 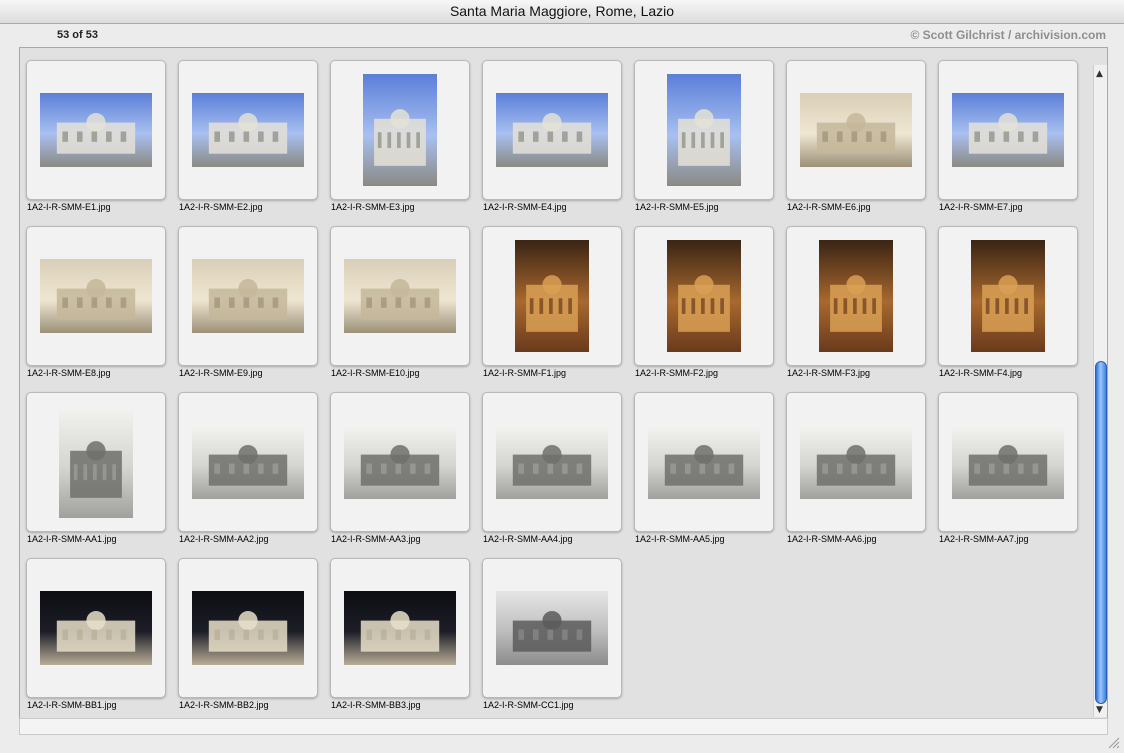 What do you see at coordinates (1099, 74) in the screenshot?
I see `scroll-up-arrow-icon: ▲` at bounding box center [1099, 74].